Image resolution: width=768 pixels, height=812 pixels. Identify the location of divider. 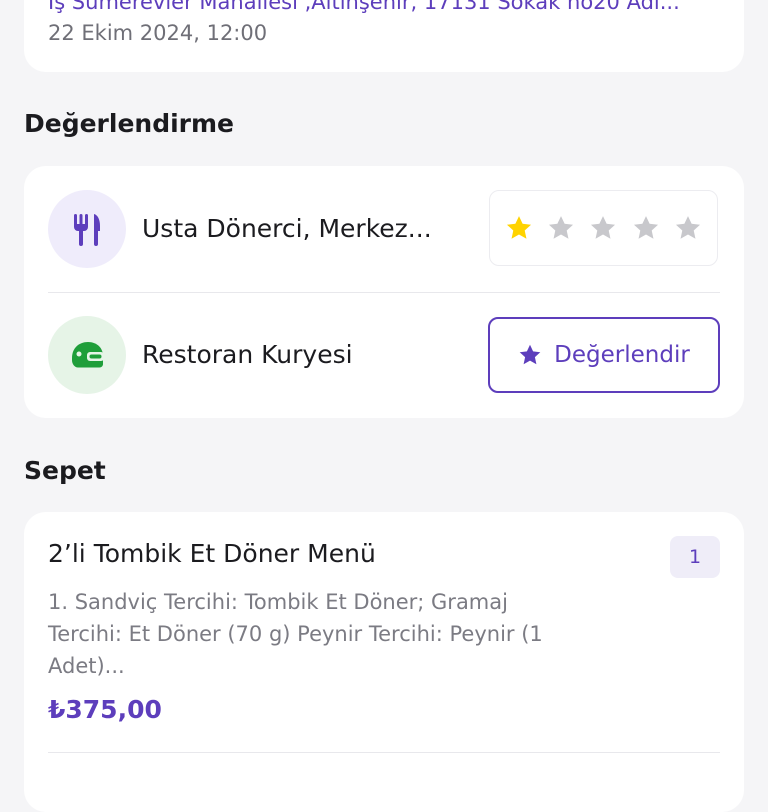
(384, 752).